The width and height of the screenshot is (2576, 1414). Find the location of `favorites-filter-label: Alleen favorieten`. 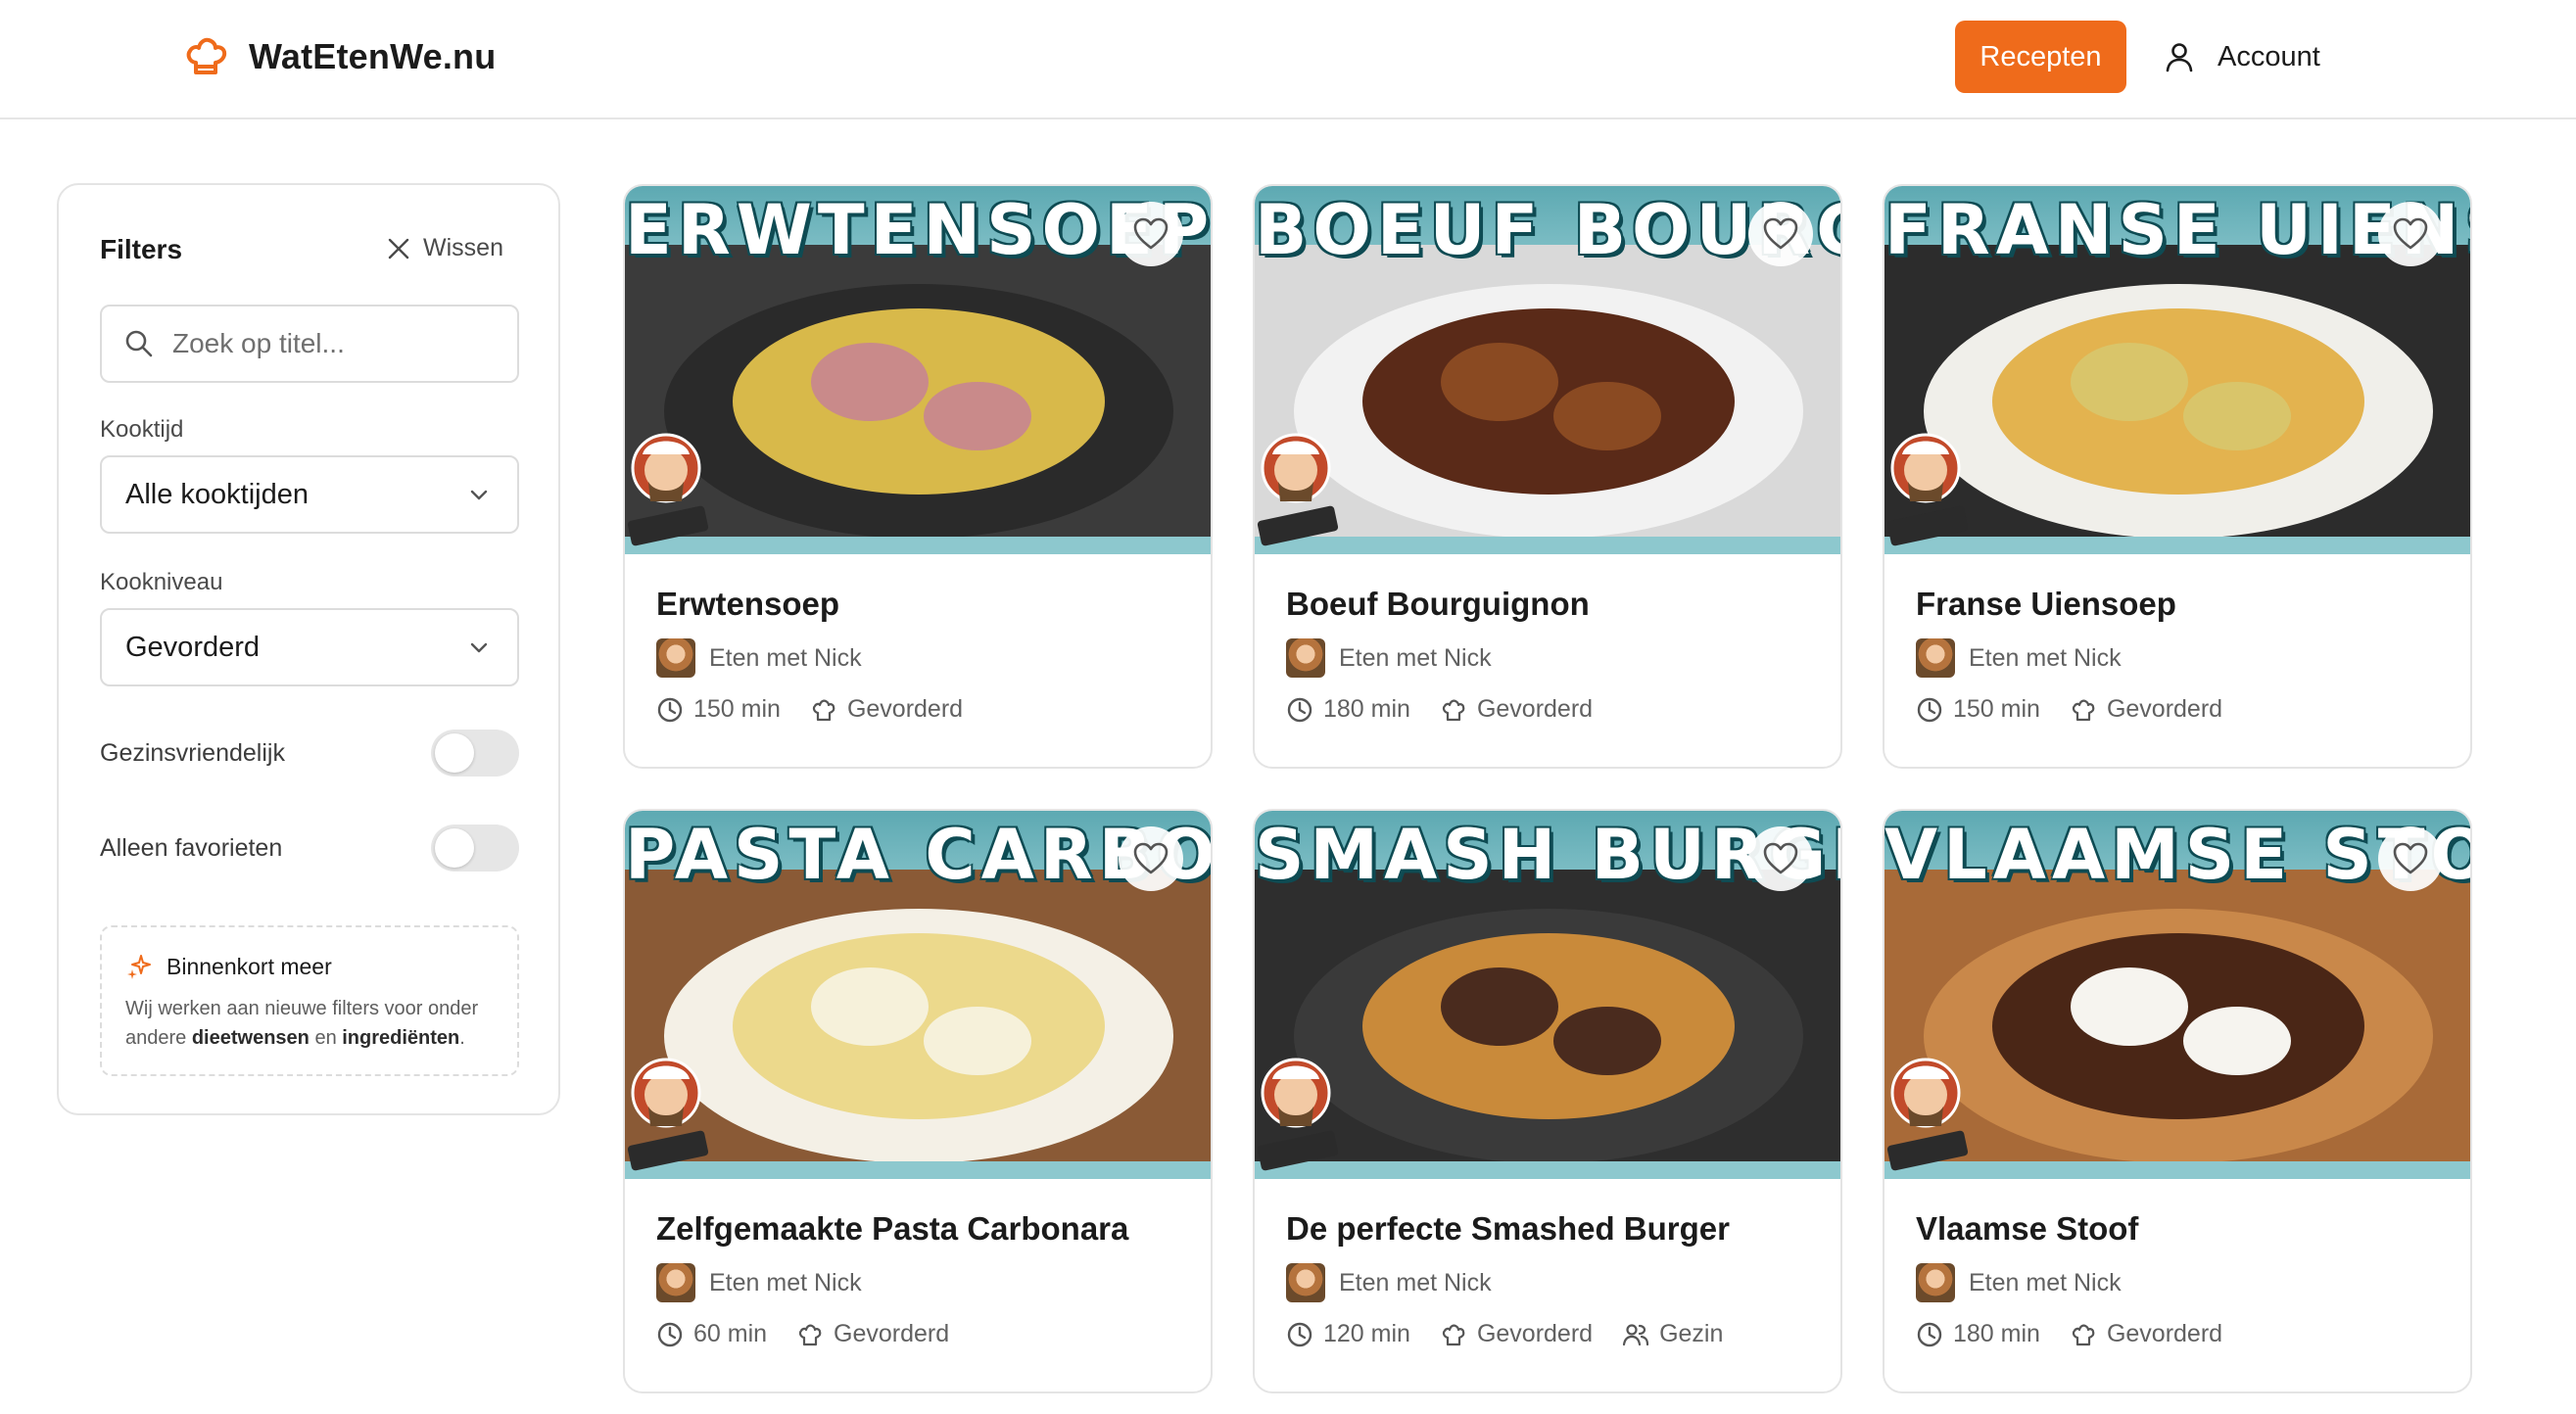

favorites-filter-label: Alleen favorieten is located at coordinates (192, 847).